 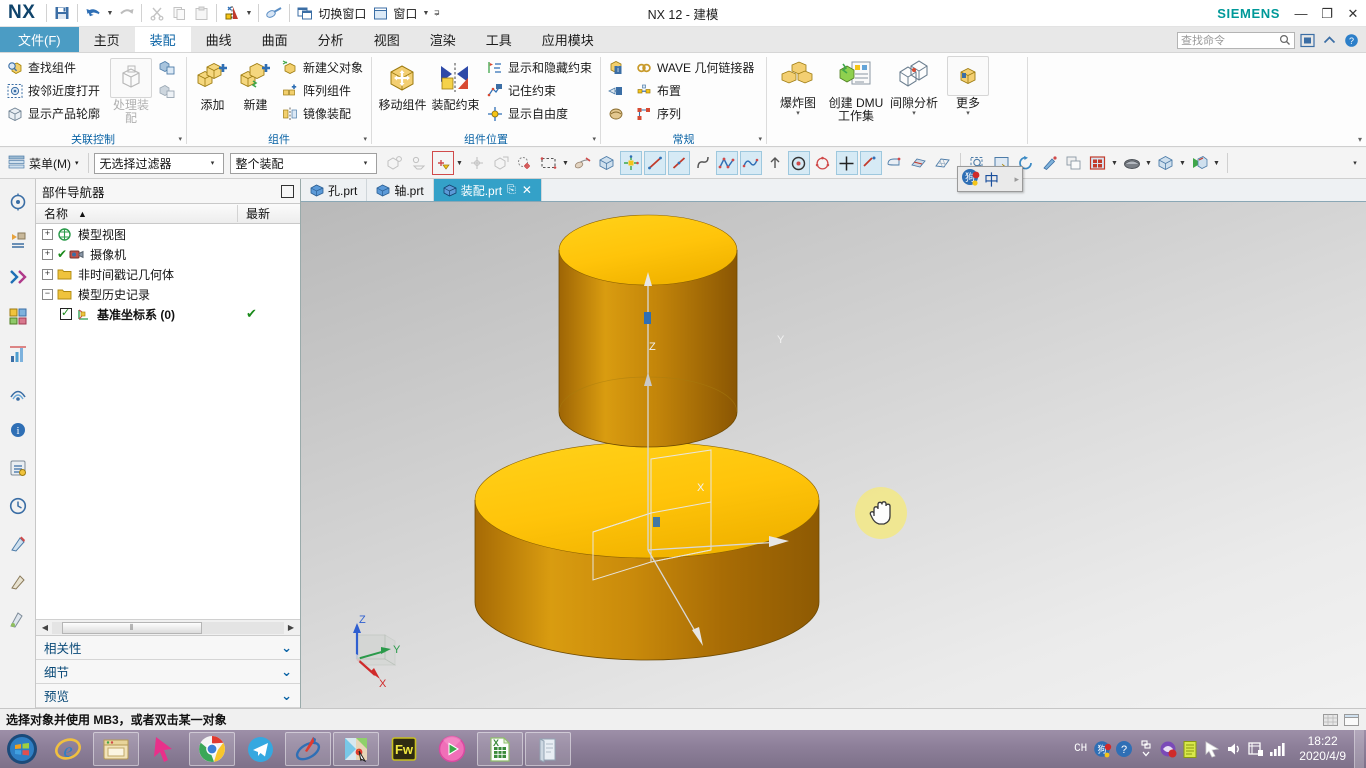 What do you see at coordinates (540, 67) in the screenshot?
I see `show-hide-constraints-button: 显示和隐藏约束` at bounding box center [540, 67].